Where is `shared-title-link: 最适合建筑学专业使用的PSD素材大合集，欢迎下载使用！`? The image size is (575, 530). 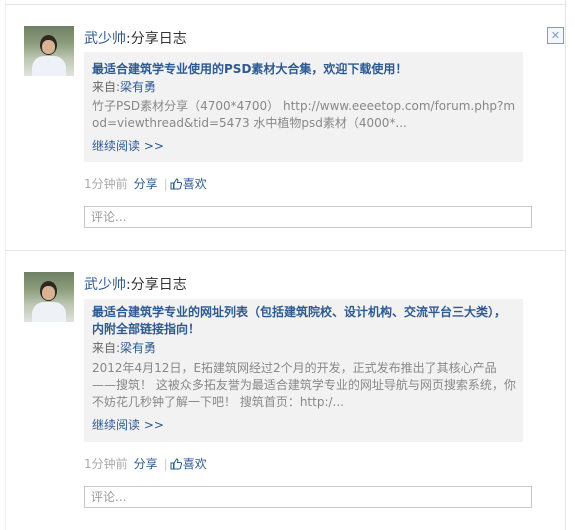
shared-title-link: 最适合建筑学专业使用的PSD素材大合集，欢迎下载使用！ is located at coordinates (304, 69).